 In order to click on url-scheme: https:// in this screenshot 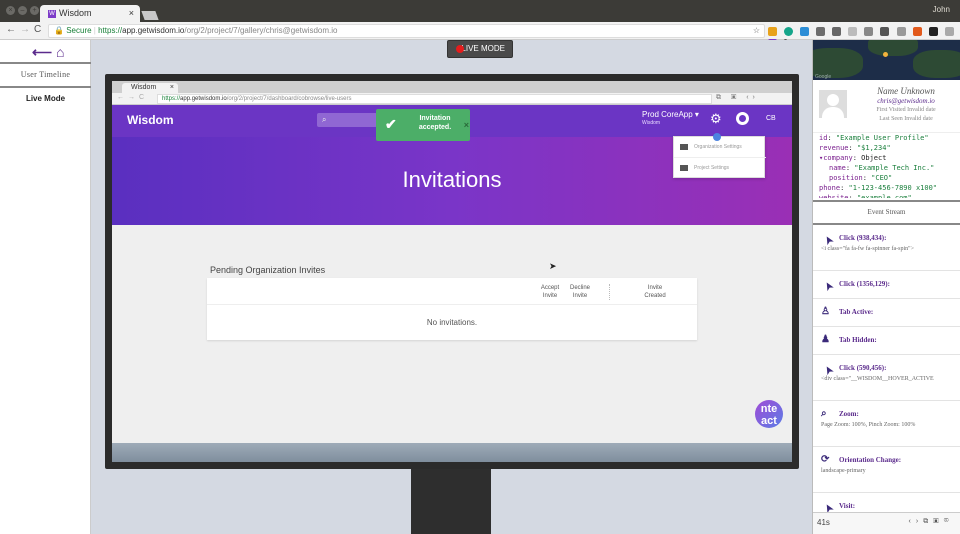, I will do `click(110, 30)`.